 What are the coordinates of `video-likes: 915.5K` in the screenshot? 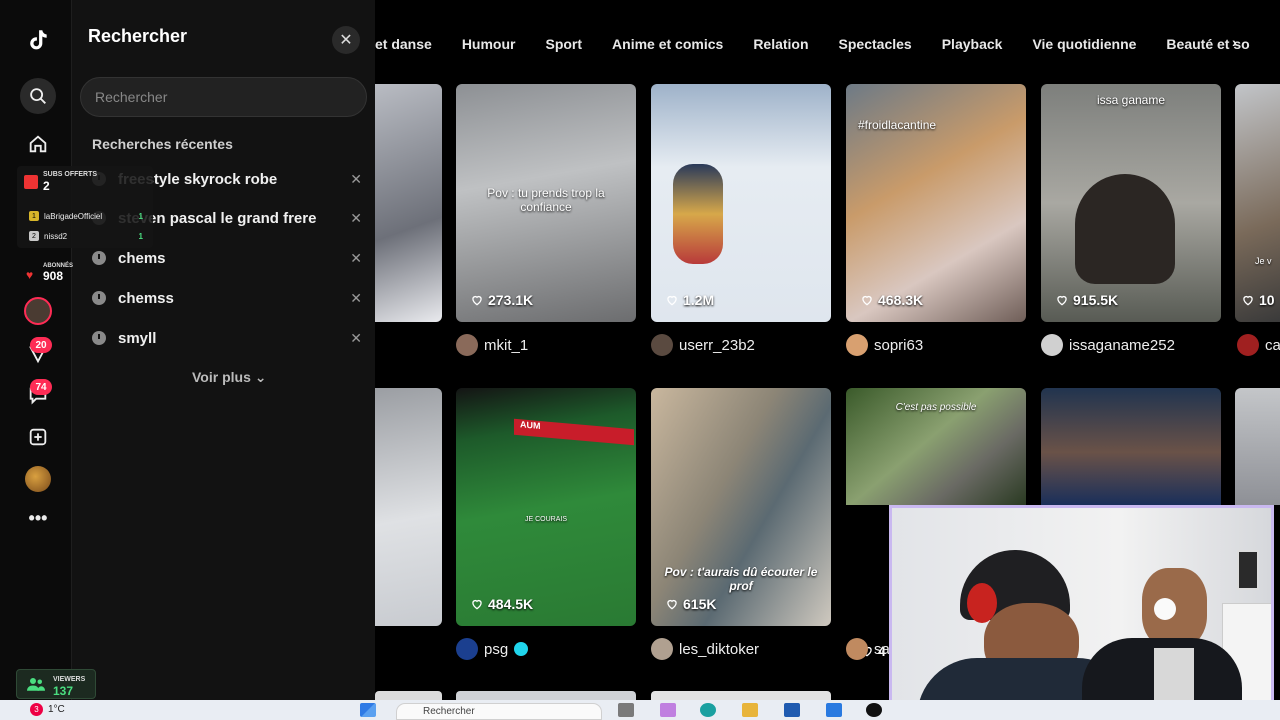 It's located at (1086, 300).